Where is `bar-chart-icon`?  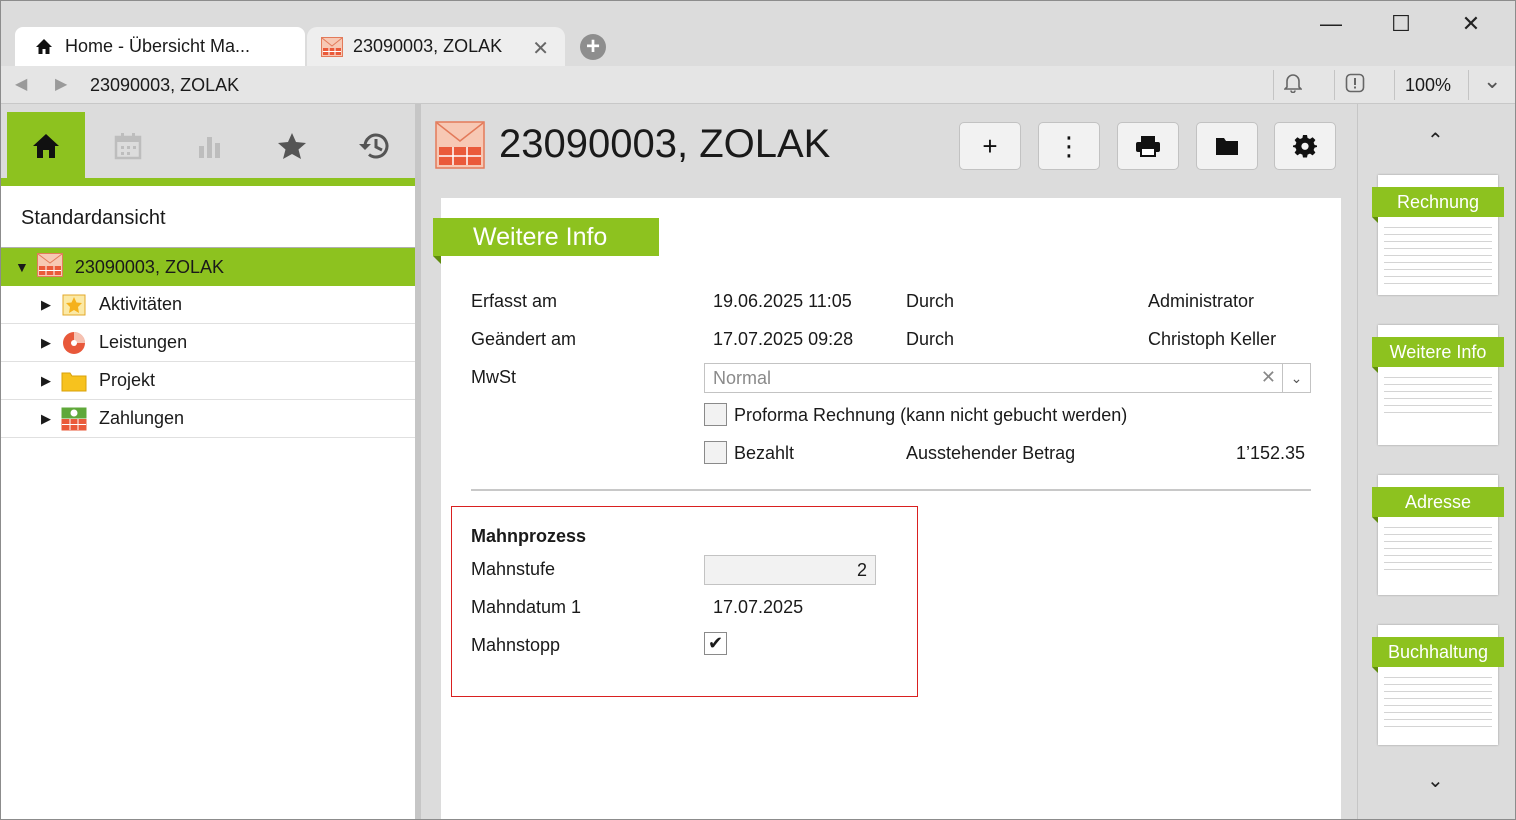 bar-chart-icon is located at coordinates (209, 147).